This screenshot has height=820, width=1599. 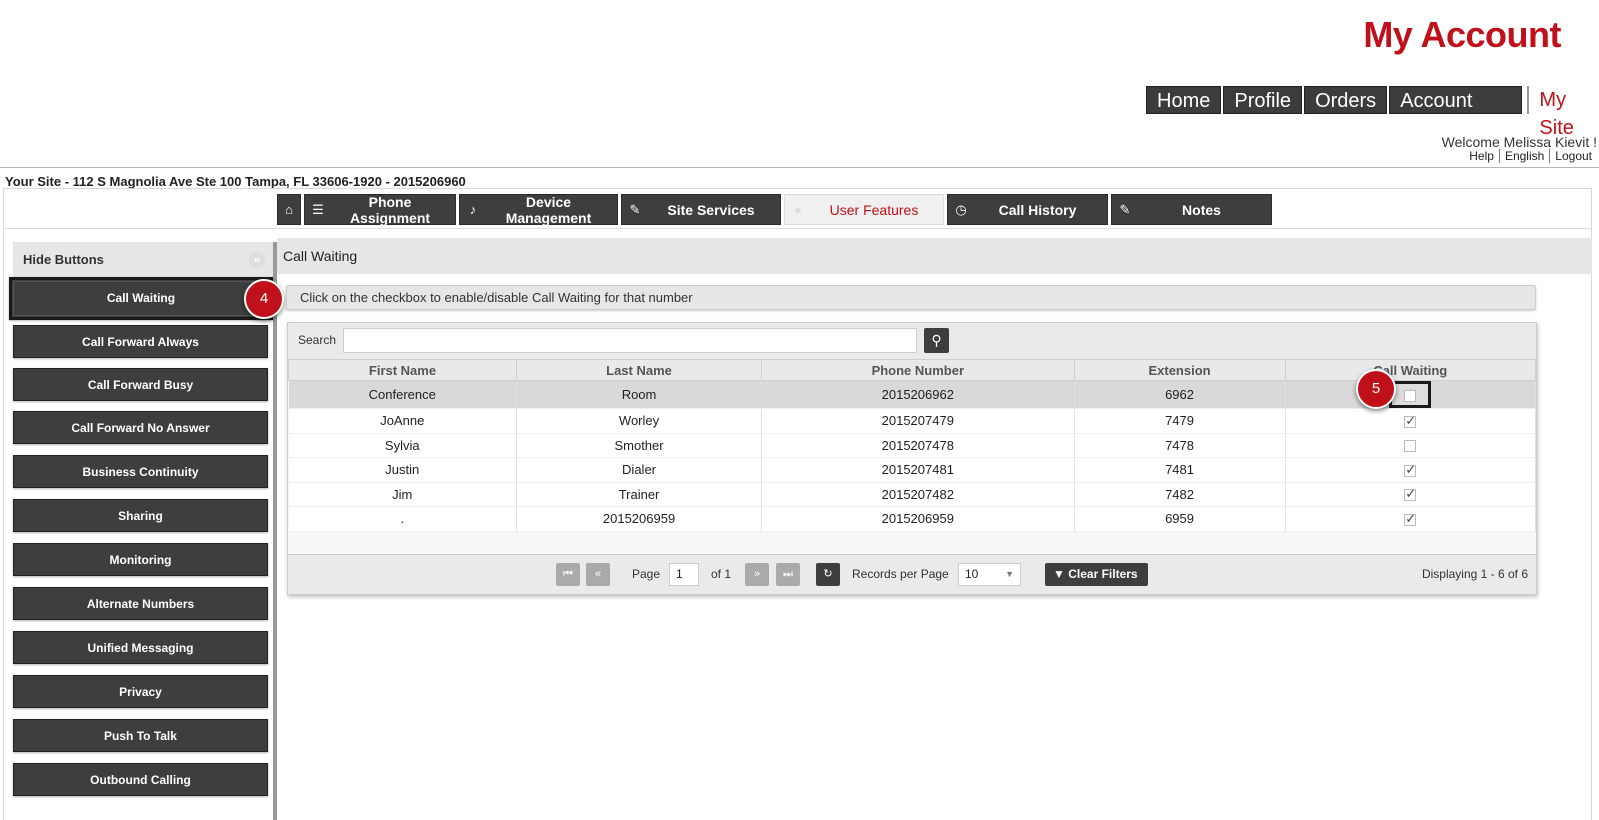 I want to click on tab-device-management: ♪ Device Management, so click(x=538, y=210).